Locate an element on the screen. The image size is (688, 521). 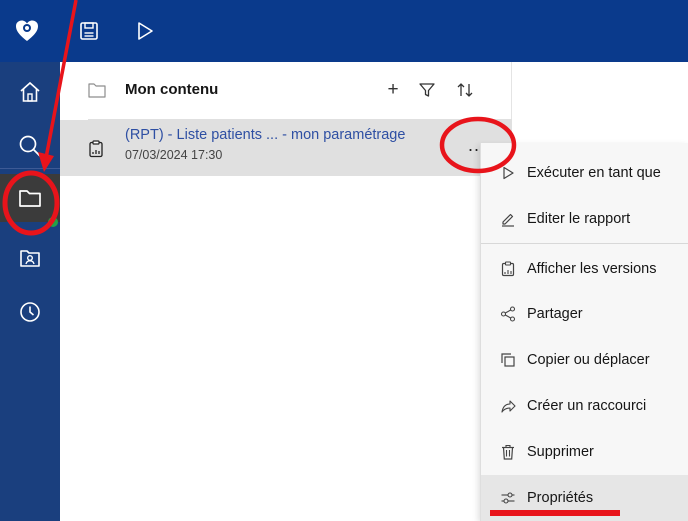
menu-divider is located at coordinates (584, 243).